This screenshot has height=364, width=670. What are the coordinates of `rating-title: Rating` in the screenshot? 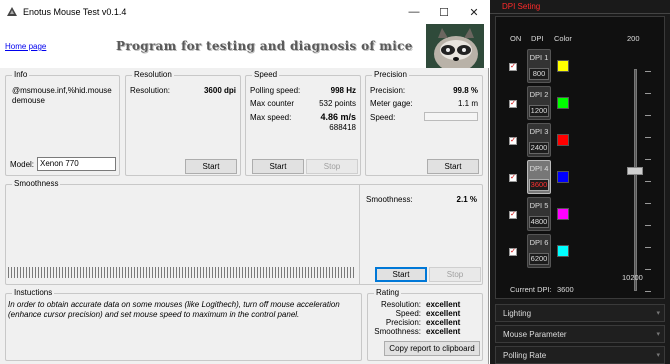 It's located at (388, 292).